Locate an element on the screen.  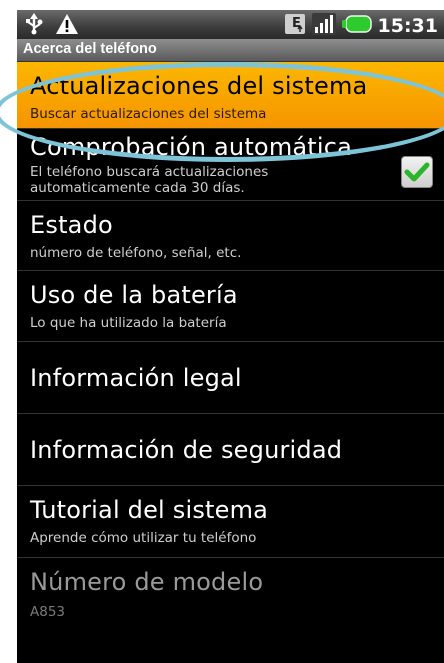
setting-legal-info: Información legal is located at coordinates (230, 378).